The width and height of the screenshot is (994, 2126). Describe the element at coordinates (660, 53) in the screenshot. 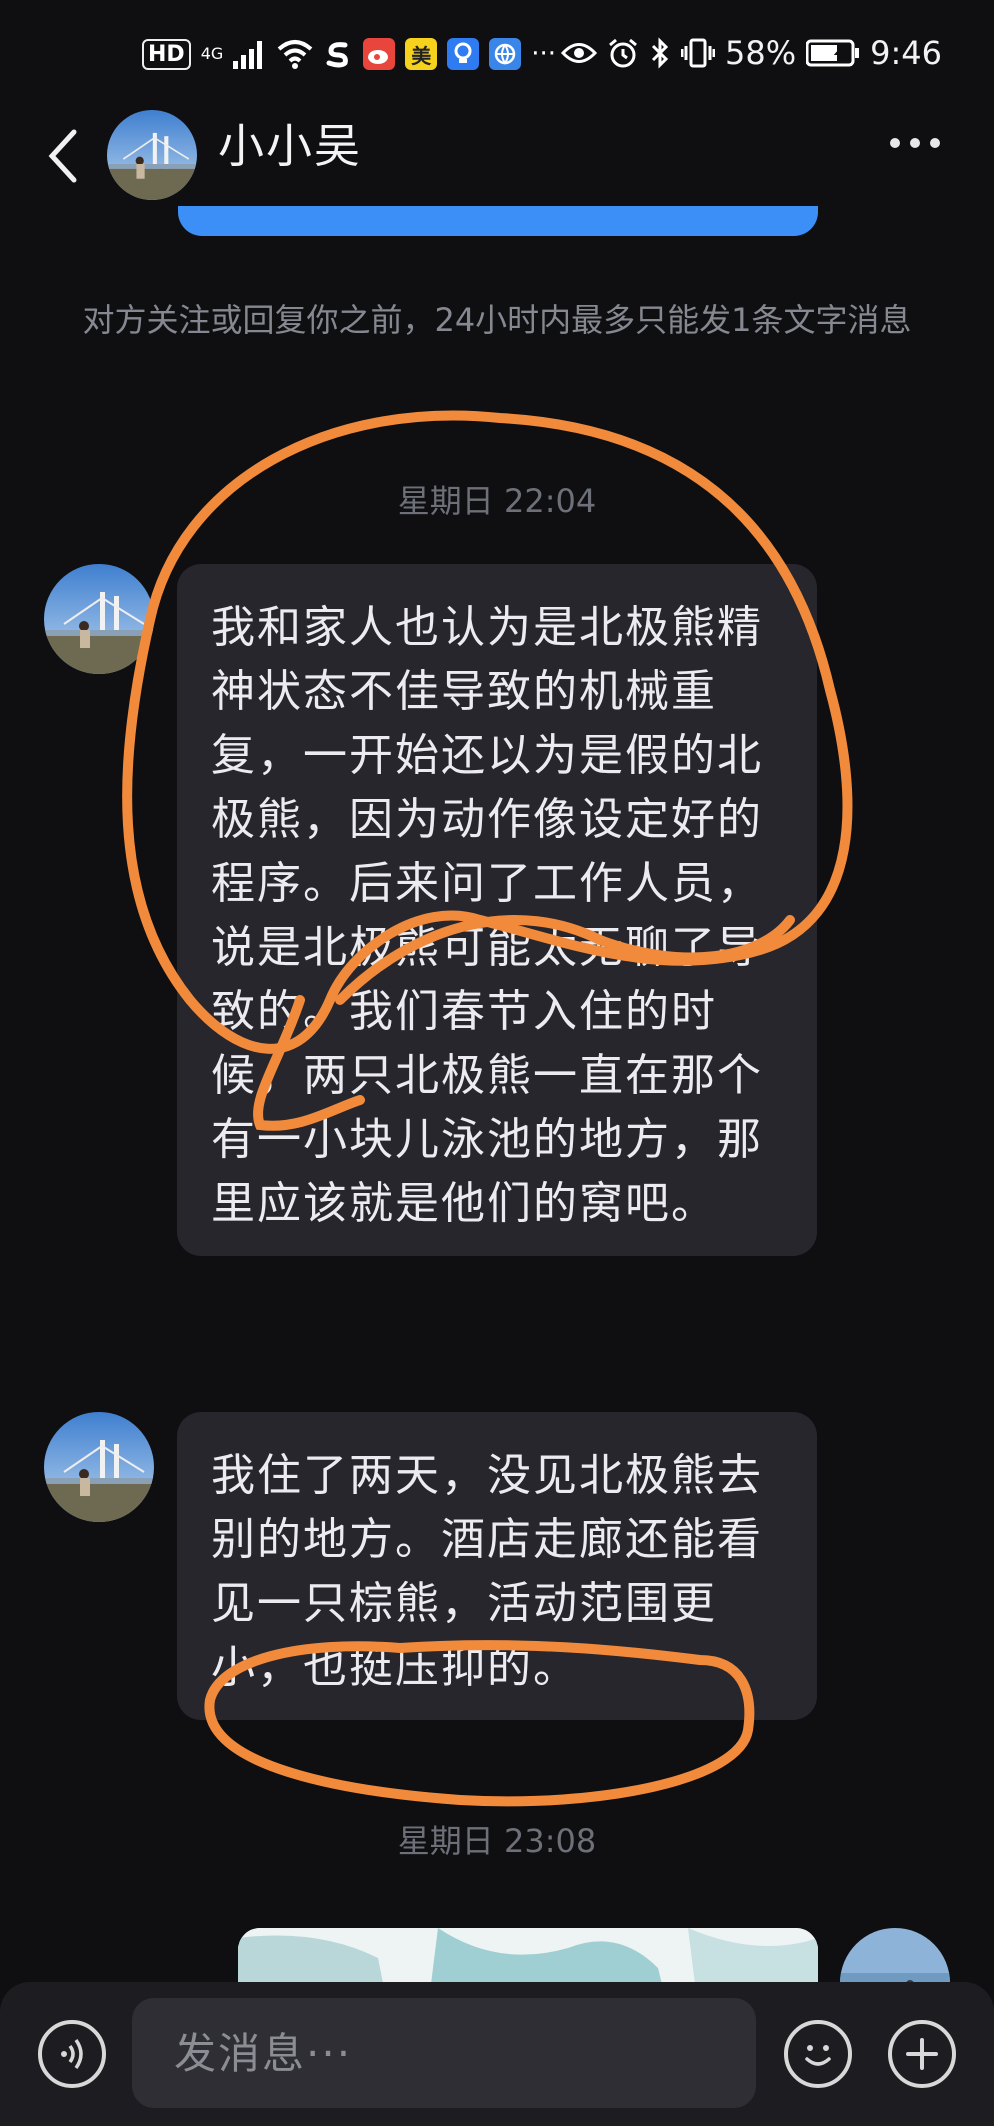

I see `bluetooth-icon` at that location.